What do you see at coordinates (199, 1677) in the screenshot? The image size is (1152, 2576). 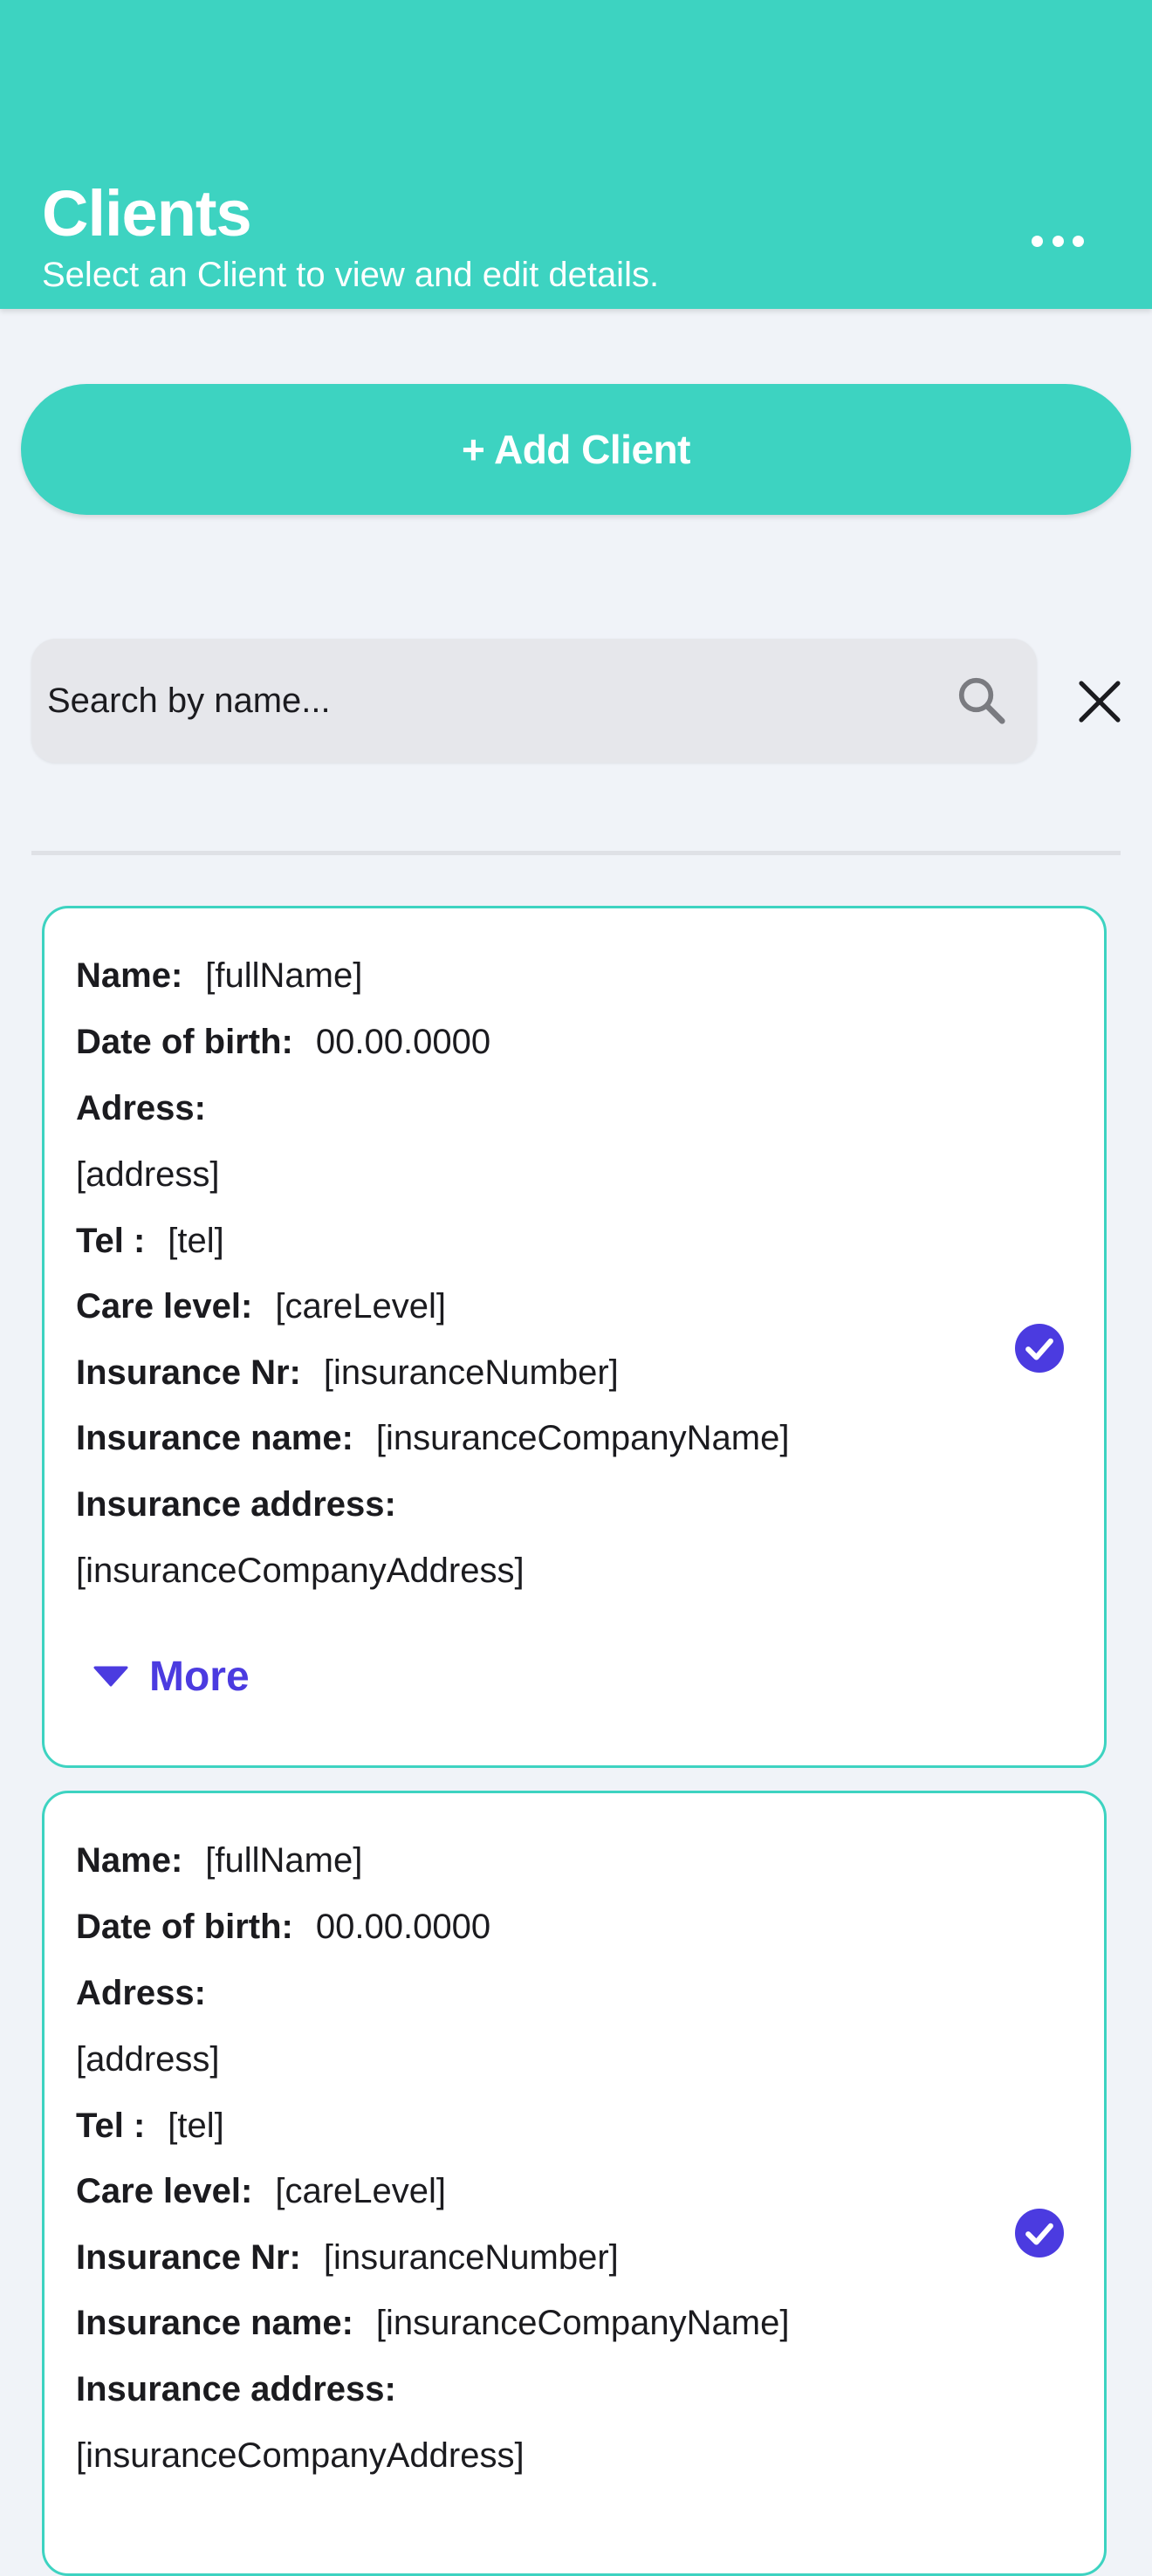 I see `more-label: More` at bounding box center [199, 1677].